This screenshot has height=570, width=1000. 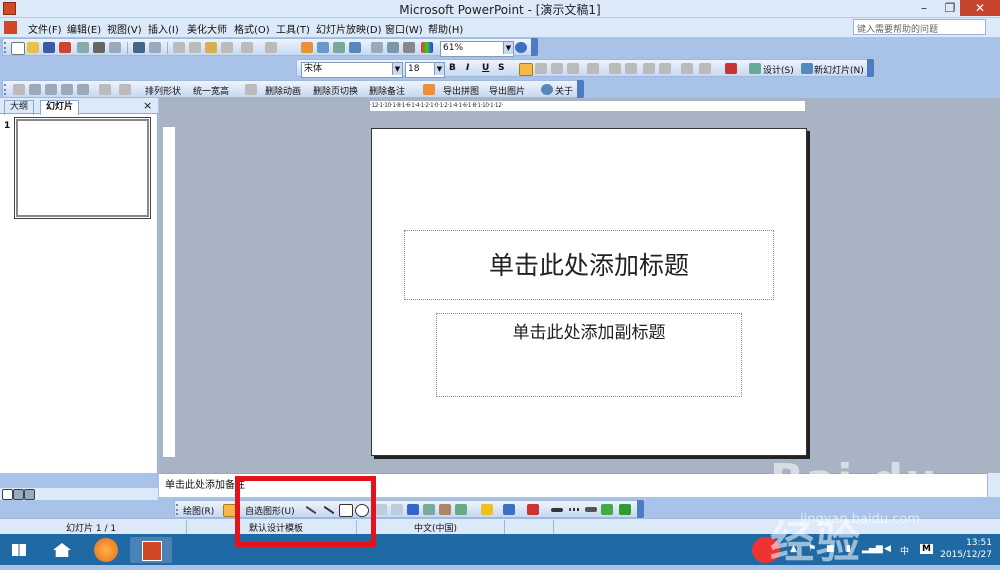 What do you see at coordinates (339, 47) in the screenshot?
I see `tables-borders-icon` at bounding box center [339, 47].